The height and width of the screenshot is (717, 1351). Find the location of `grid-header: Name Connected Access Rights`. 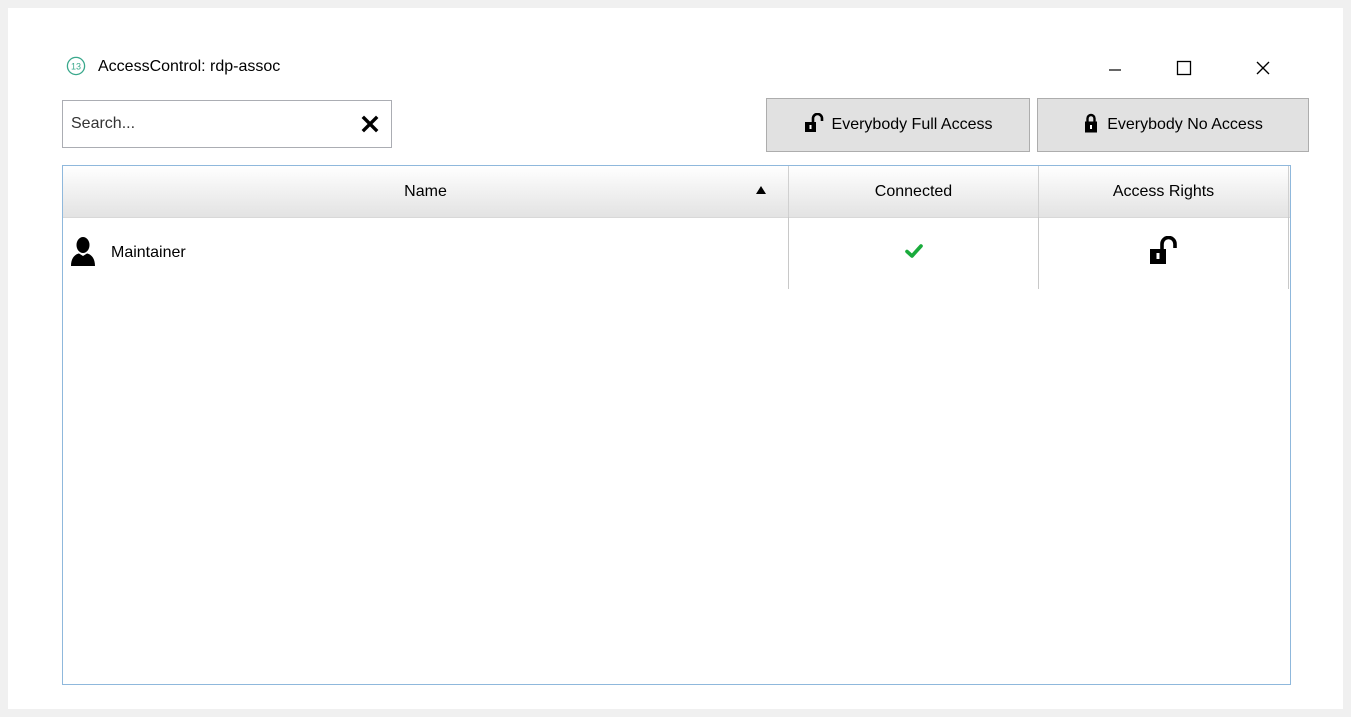

grid-header: Name Connected Access Rights is located at coordinates (676, 192).